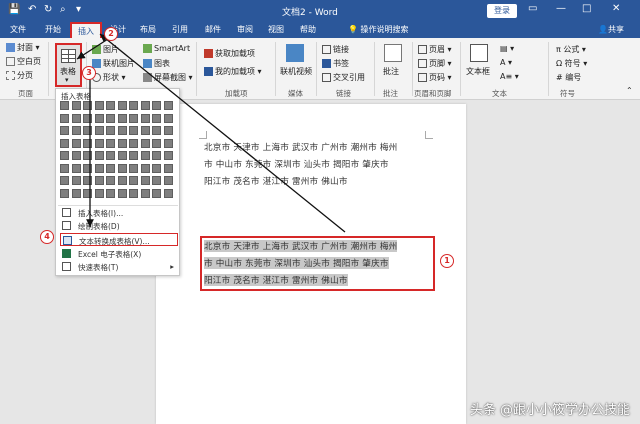  What do you see at coordinates (47, 237) in the screenshot?
I see `annotation-badge-4: 4` at bounding box center [47, 237].